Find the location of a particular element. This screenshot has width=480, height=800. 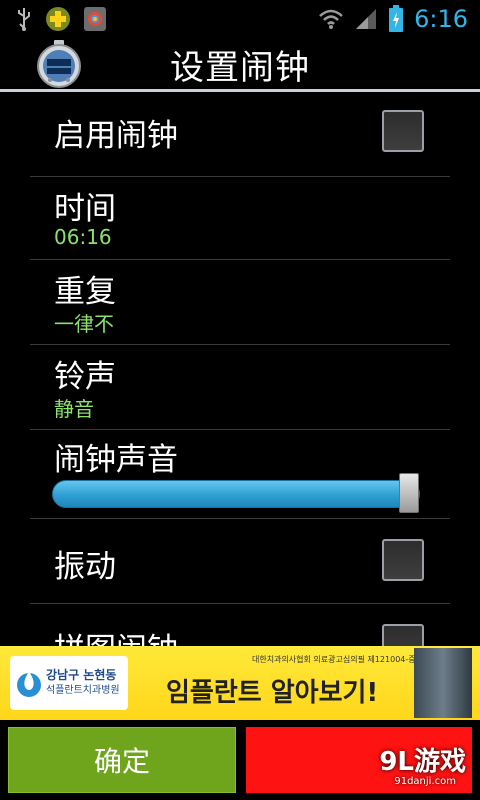

battery-icon is located at coordinates (396, 19).